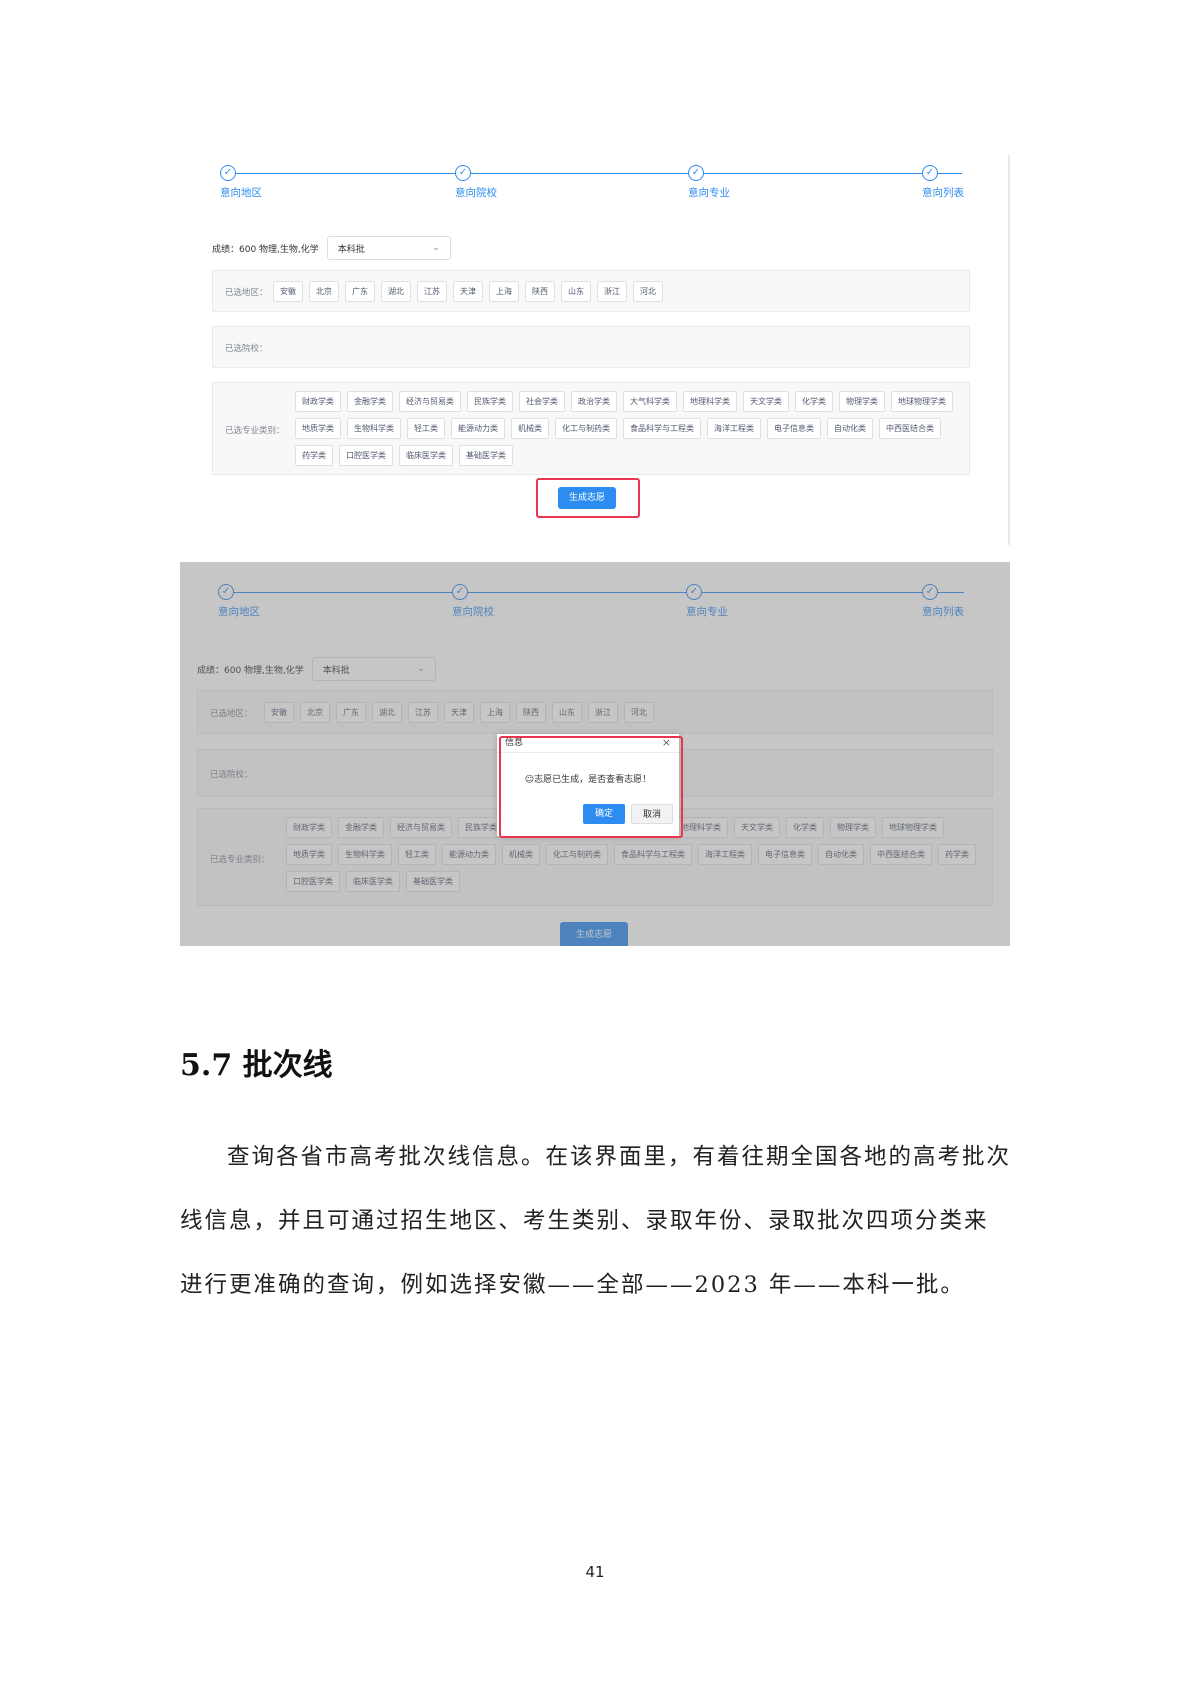  I want to click on region-tag: 安徽, so click(288, 291).